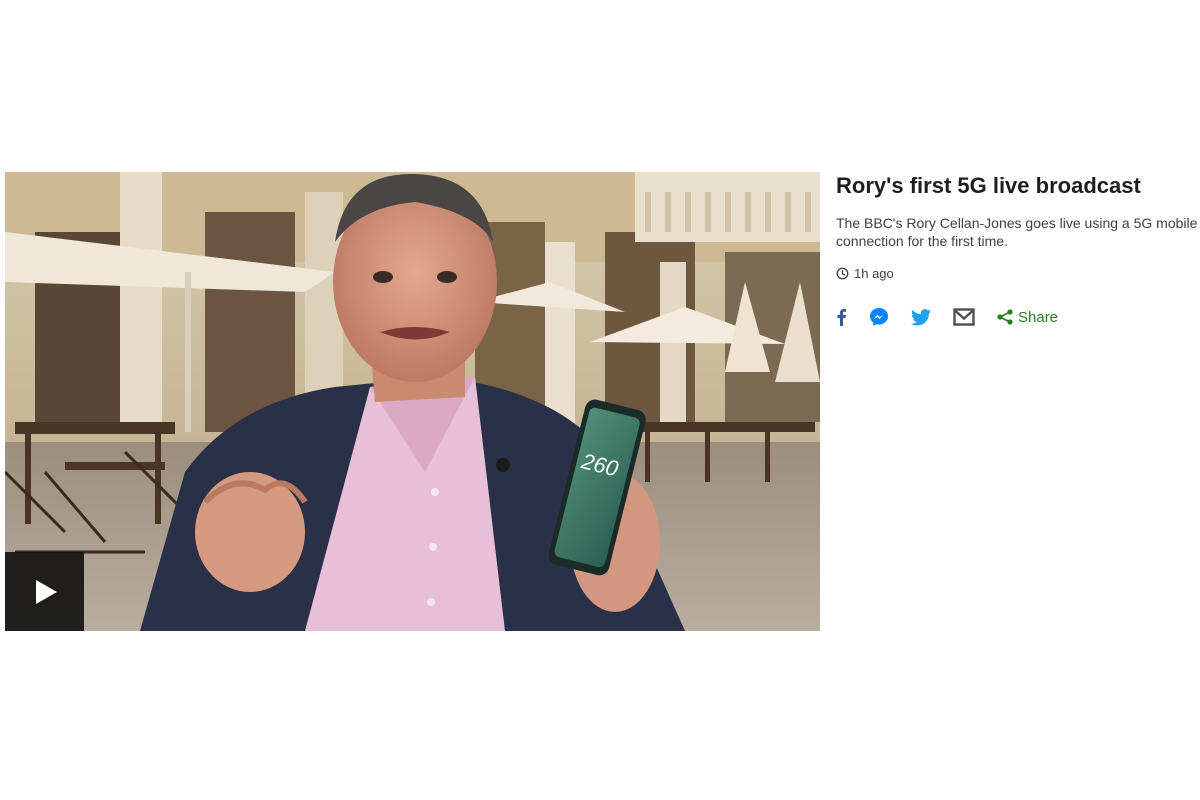 The image size is (1200, 800). I want to click on share-icon, so click(1005, 317).